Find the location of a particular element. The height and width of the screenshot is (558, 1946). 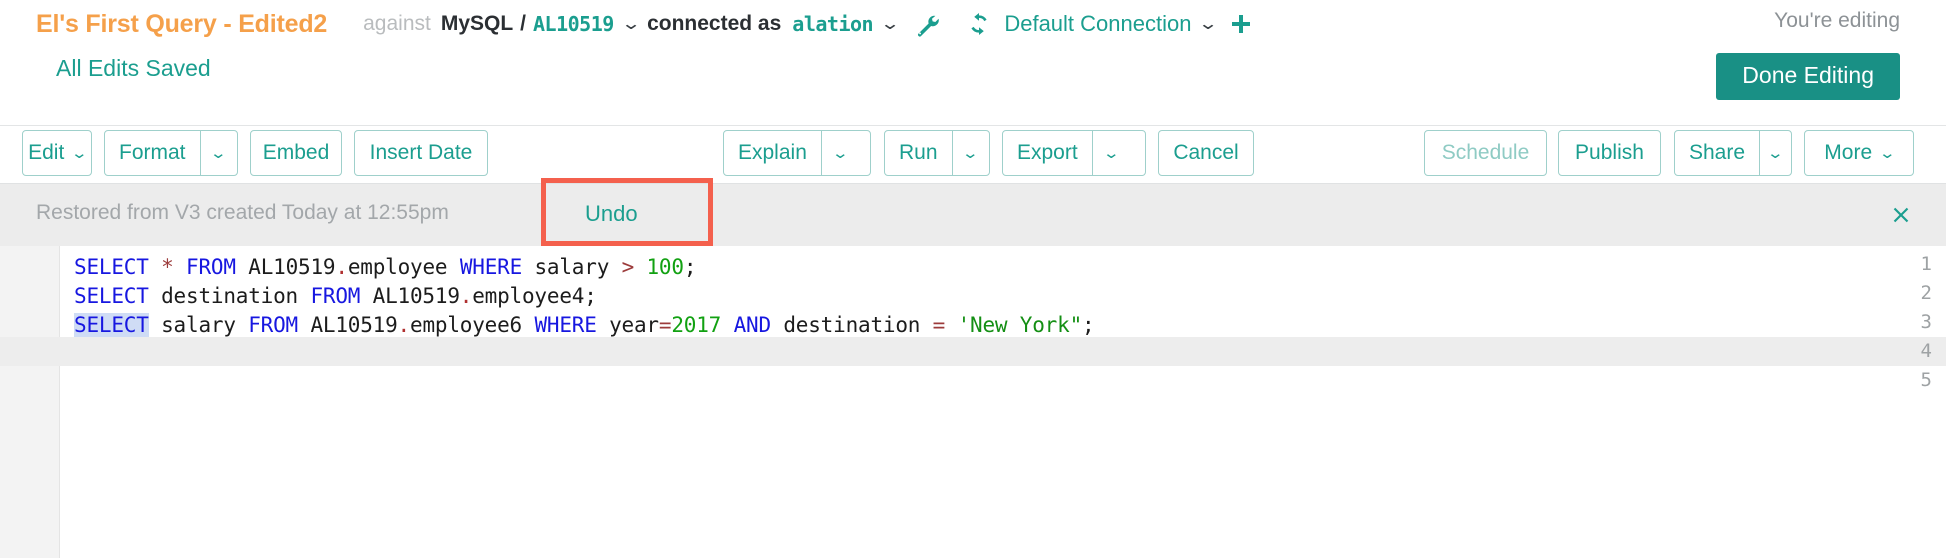

chevron-down-icon-format: ⌄ is located at coordinates (218, 153).